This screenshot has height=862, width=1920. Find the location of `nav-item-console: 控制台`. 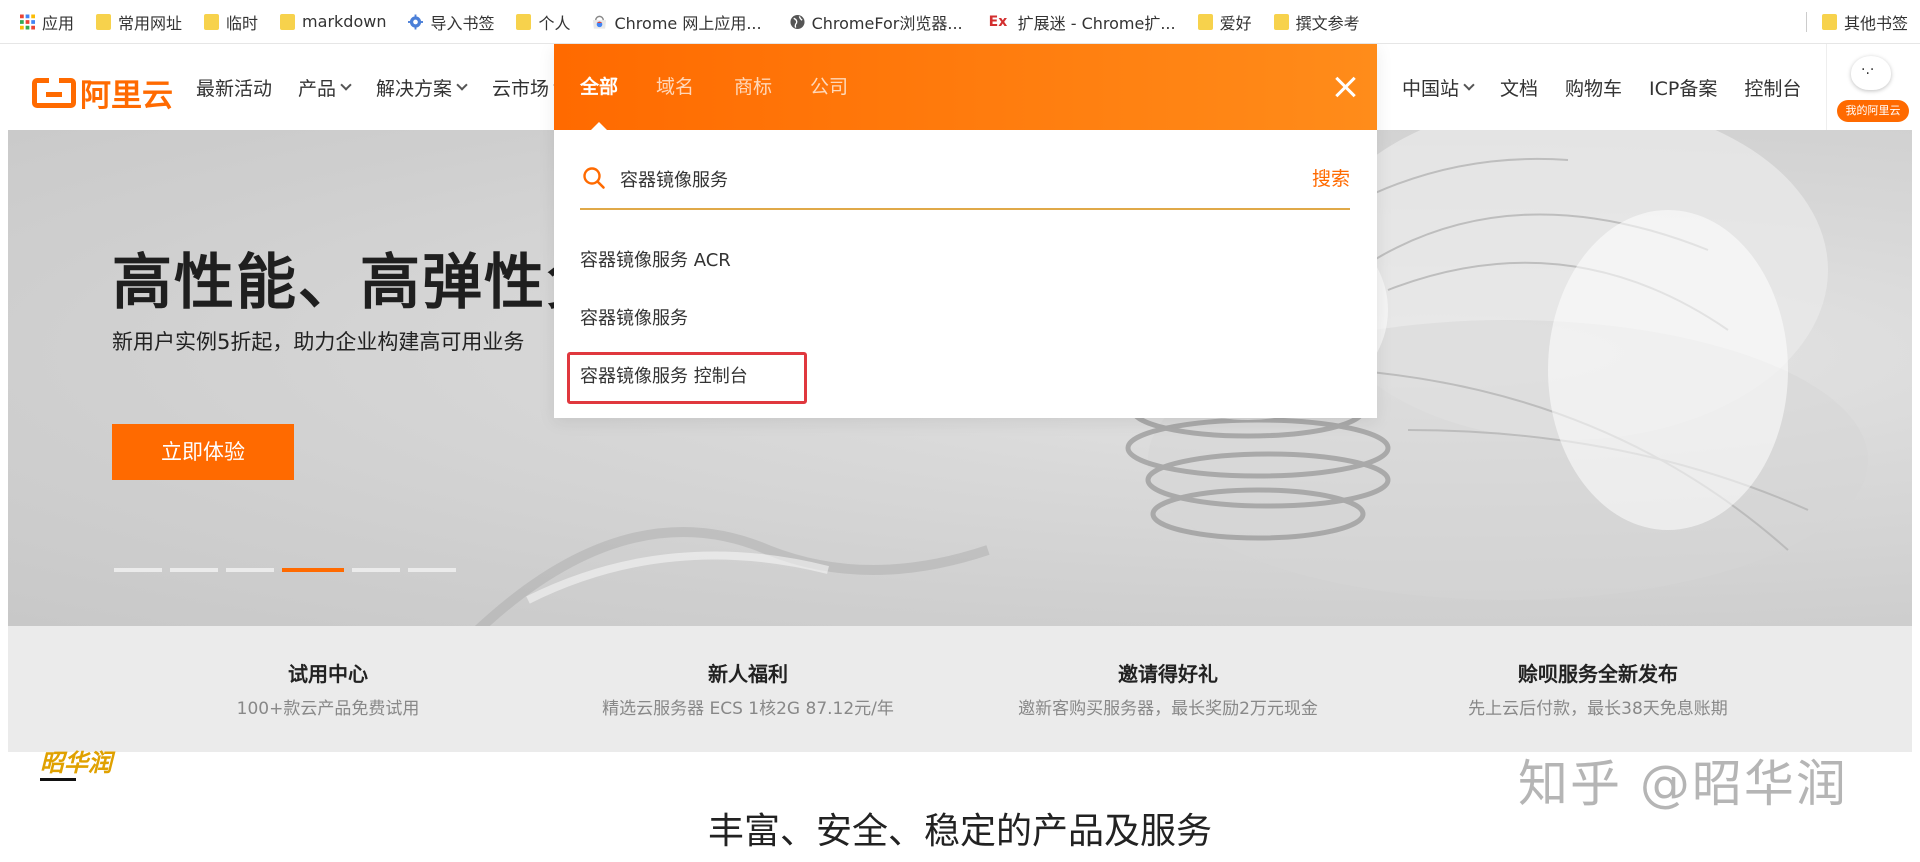

nav-item-console: 控制台 is located at coordinates (1772, 87).